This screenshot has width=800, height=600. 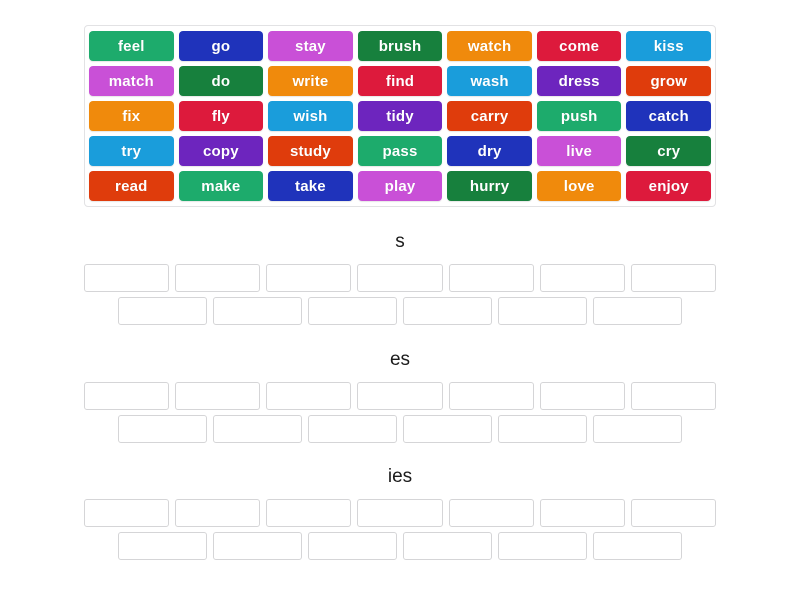 I want to click on word-tile: fix, so click(x=131, y=116).